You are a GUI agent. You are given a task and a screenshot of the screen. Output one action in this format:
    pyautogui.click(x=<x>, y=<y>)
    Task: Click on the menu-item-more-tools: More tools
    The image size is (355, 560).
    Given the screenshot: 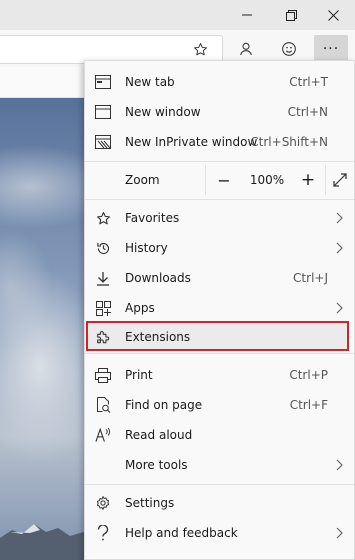 What is the action you would take?
    pyautogui.click(x=219, y=465)
    